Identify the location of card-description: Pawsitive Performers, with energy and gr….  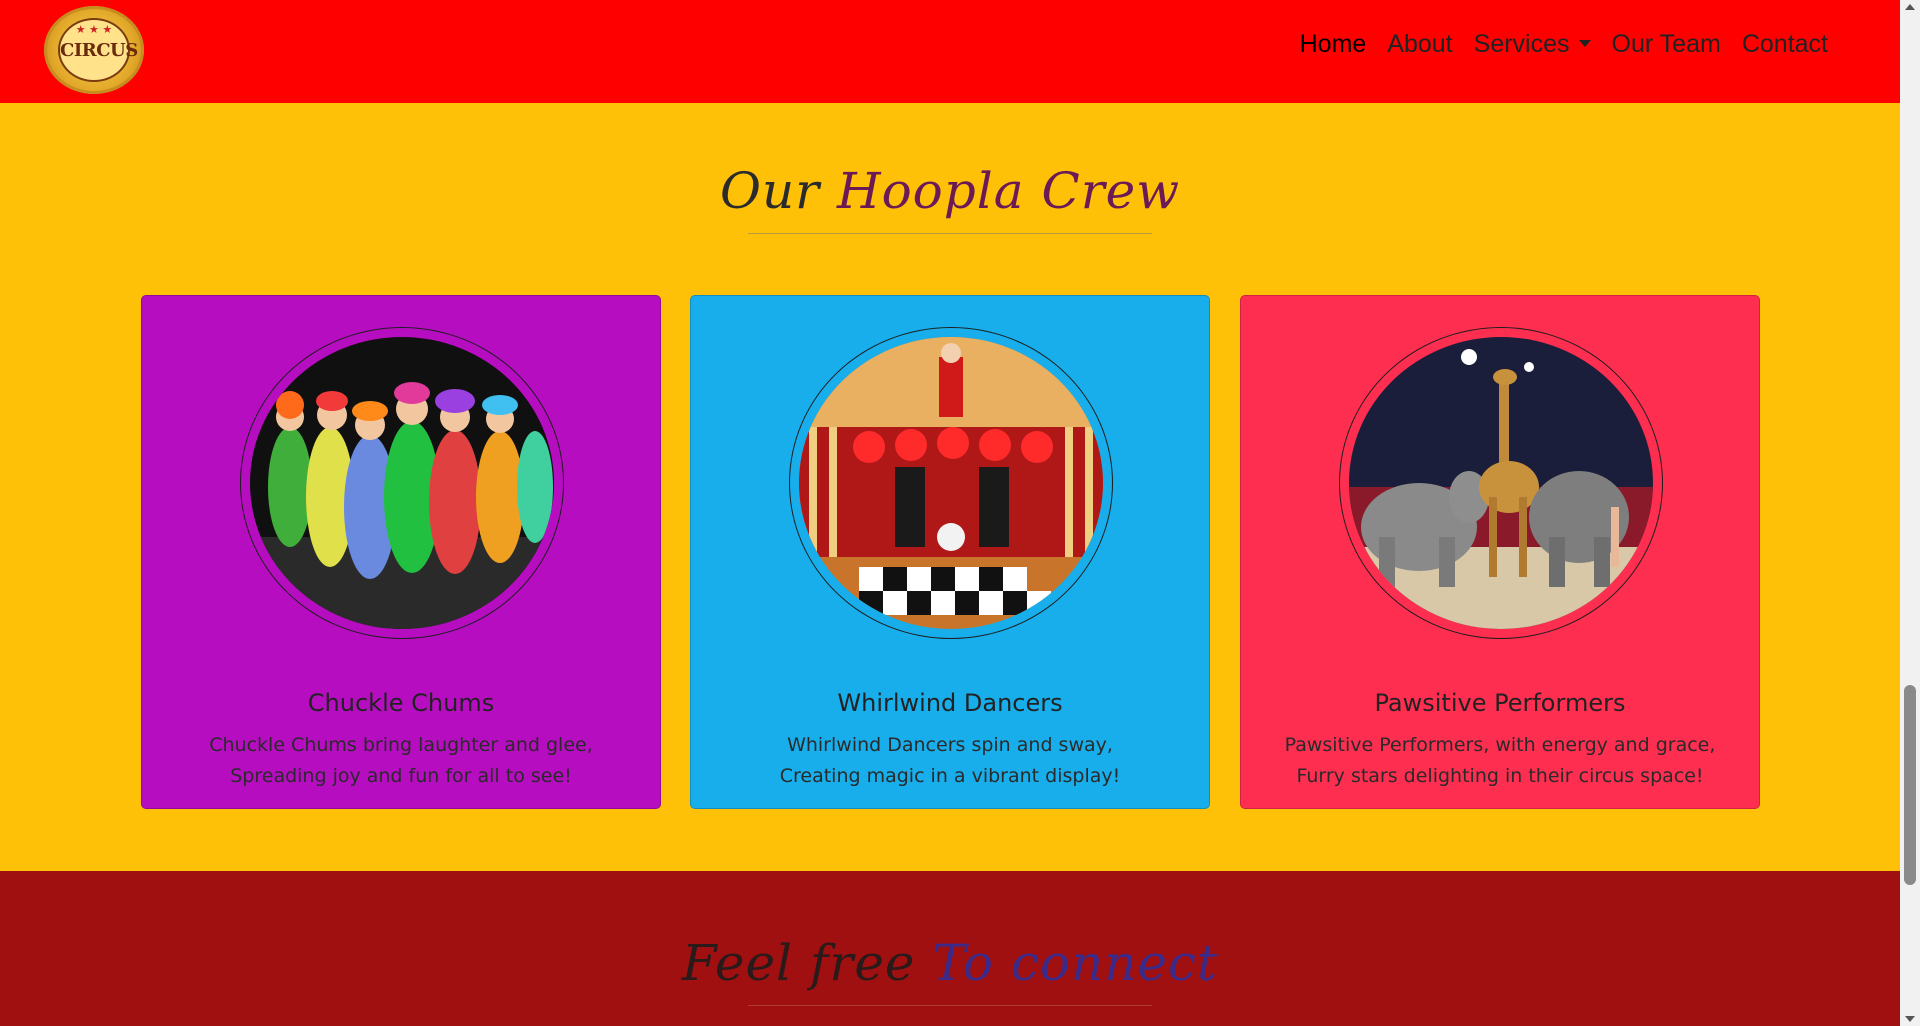
(1500, 761).